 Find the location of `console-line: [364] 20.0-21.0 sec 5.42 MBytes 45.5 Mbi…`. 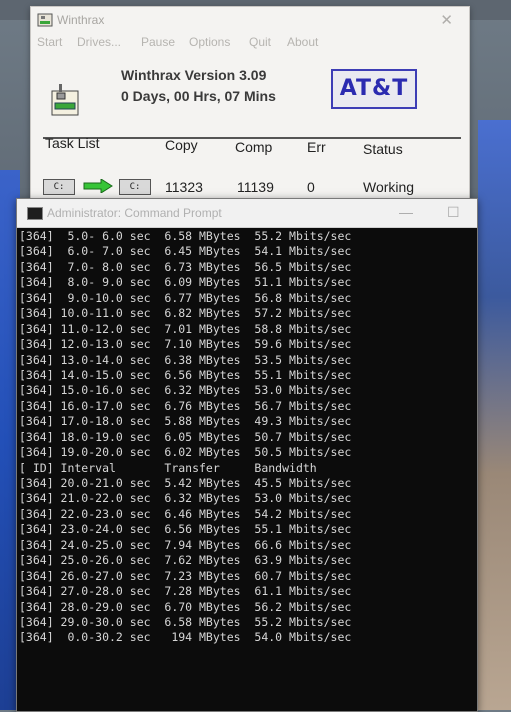

console-line: [364] 20.0-21.0 sec 5.42 MBytes 45.5 Mbi… is located at coordinates (185, 483).